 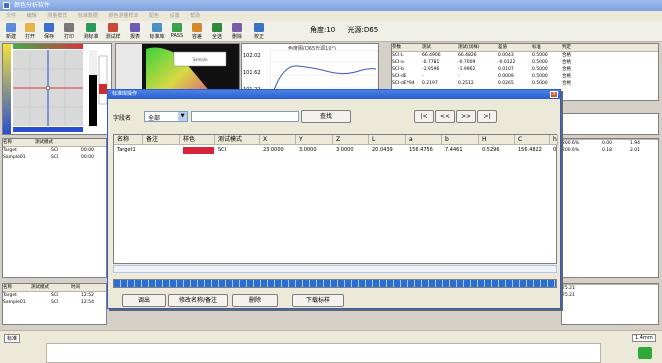 What do you see at coordinates (69, 27) in the screenshot?
I see `print-icon` at bounding box center [69, 27].